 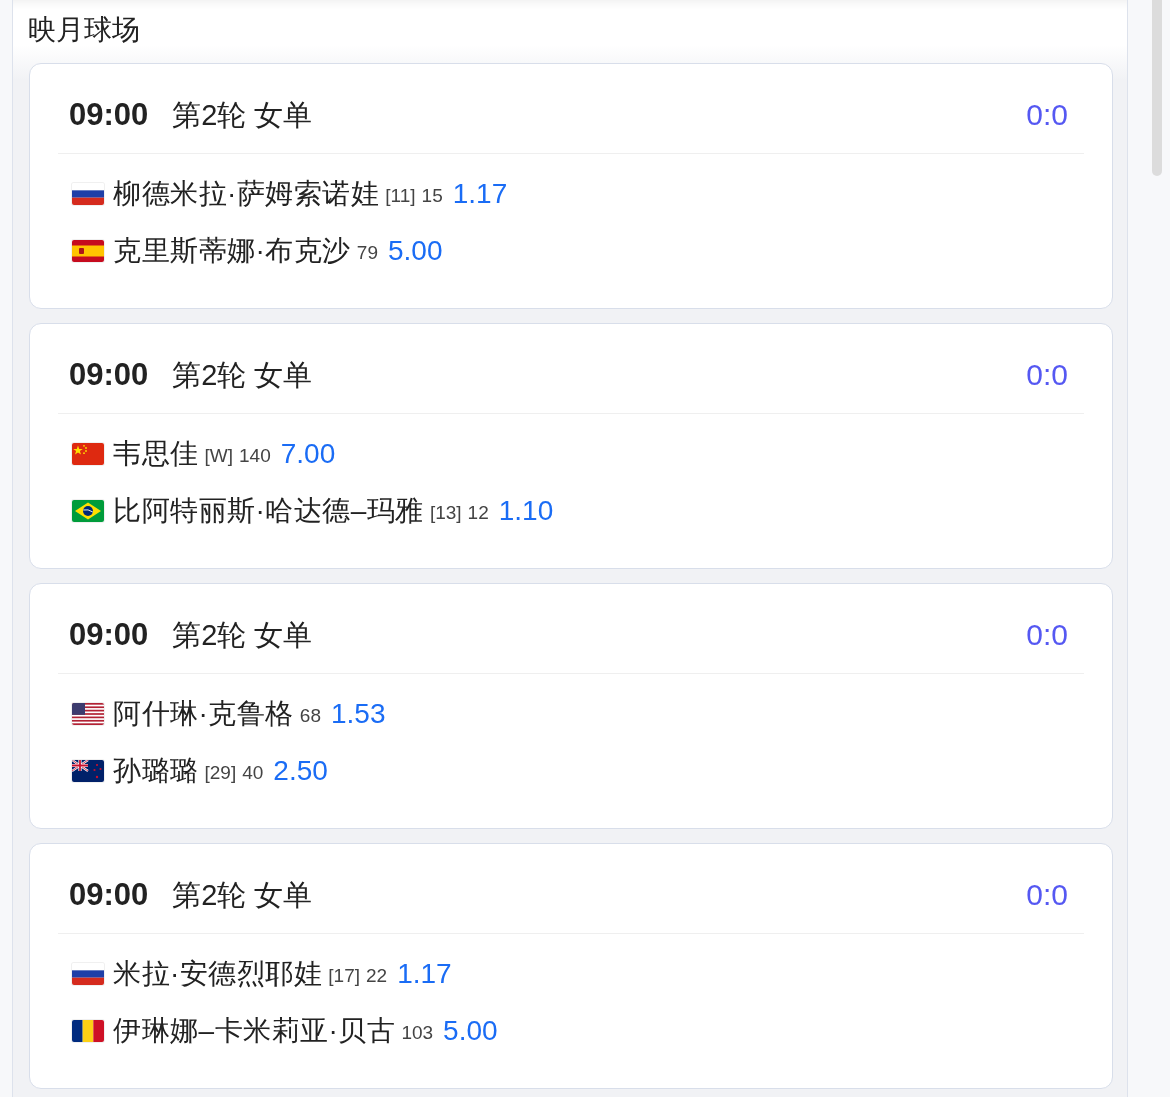 I want to click on player-seed: [W], so click(x=218, y=455).